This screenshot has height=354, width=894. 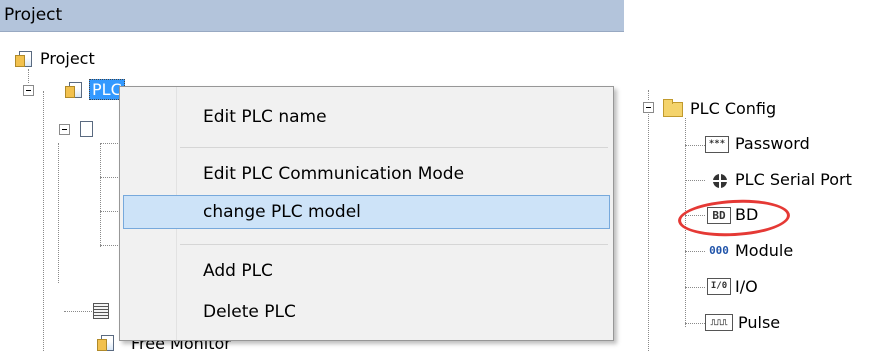 I want to click on tree-item-password: Password, so click(x=772, y=144).